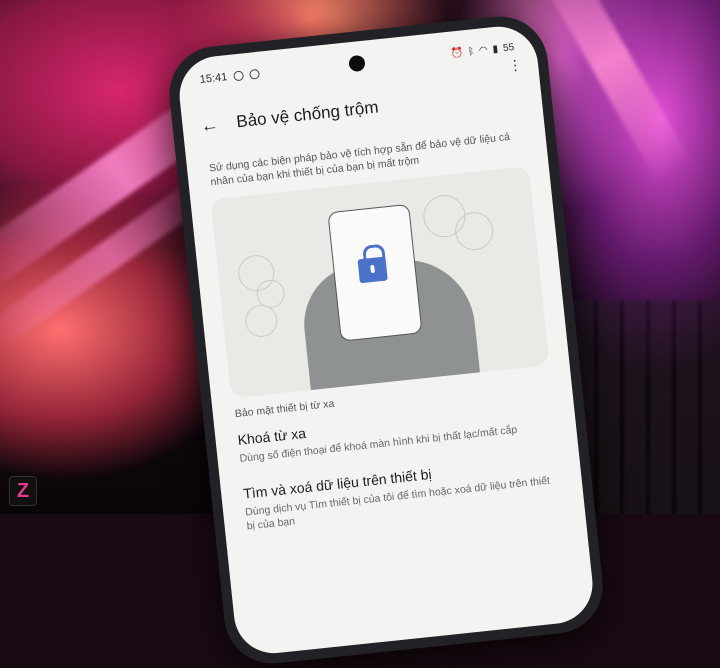  I want to click on alarm-icon: ⏰, so click(457, 53).